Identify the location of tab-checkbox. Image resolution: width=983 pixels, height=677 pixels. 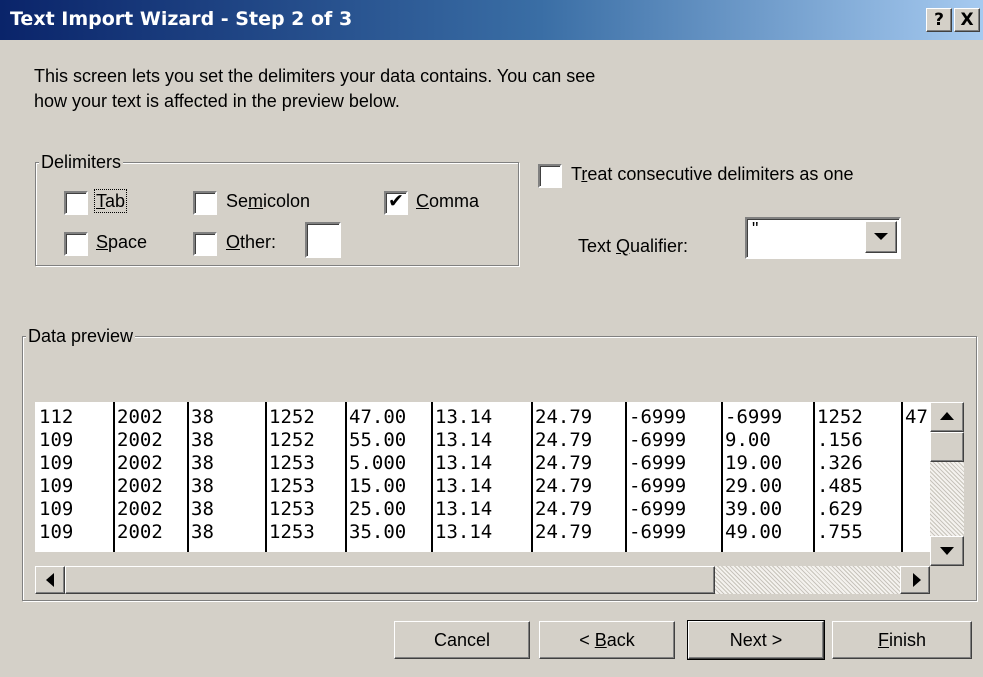
(76, 203).